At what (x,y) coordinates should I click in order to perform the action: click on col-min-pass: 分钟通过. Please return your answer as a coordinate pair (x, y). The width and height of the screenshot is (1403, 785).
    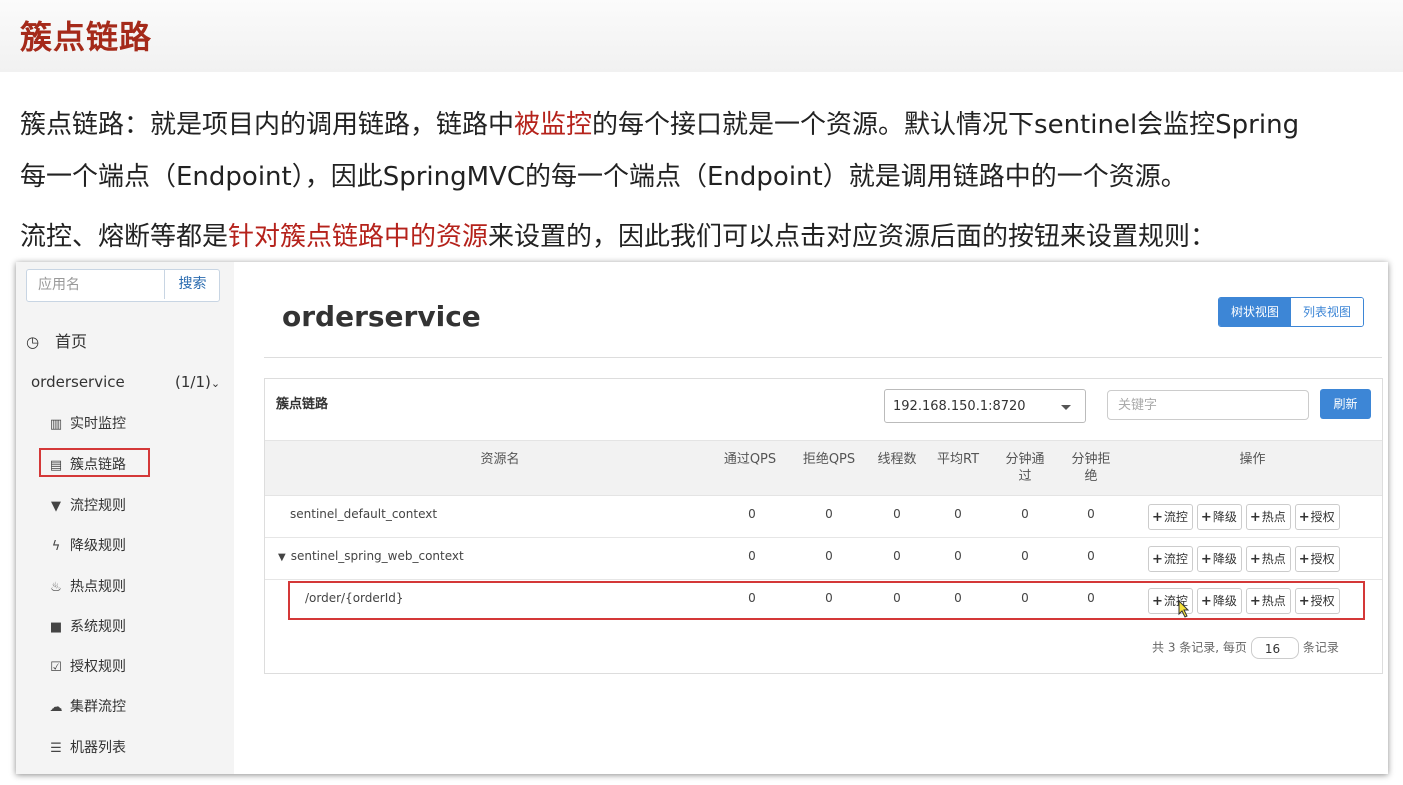
    Looking at the image, I should click on (1025, 468).